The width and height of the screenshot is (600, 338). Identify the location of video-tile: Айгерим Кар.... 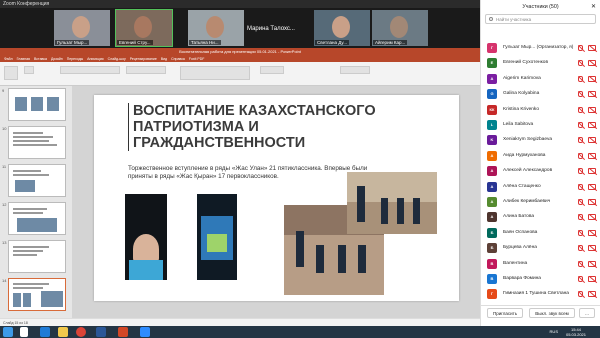
(400, 28).